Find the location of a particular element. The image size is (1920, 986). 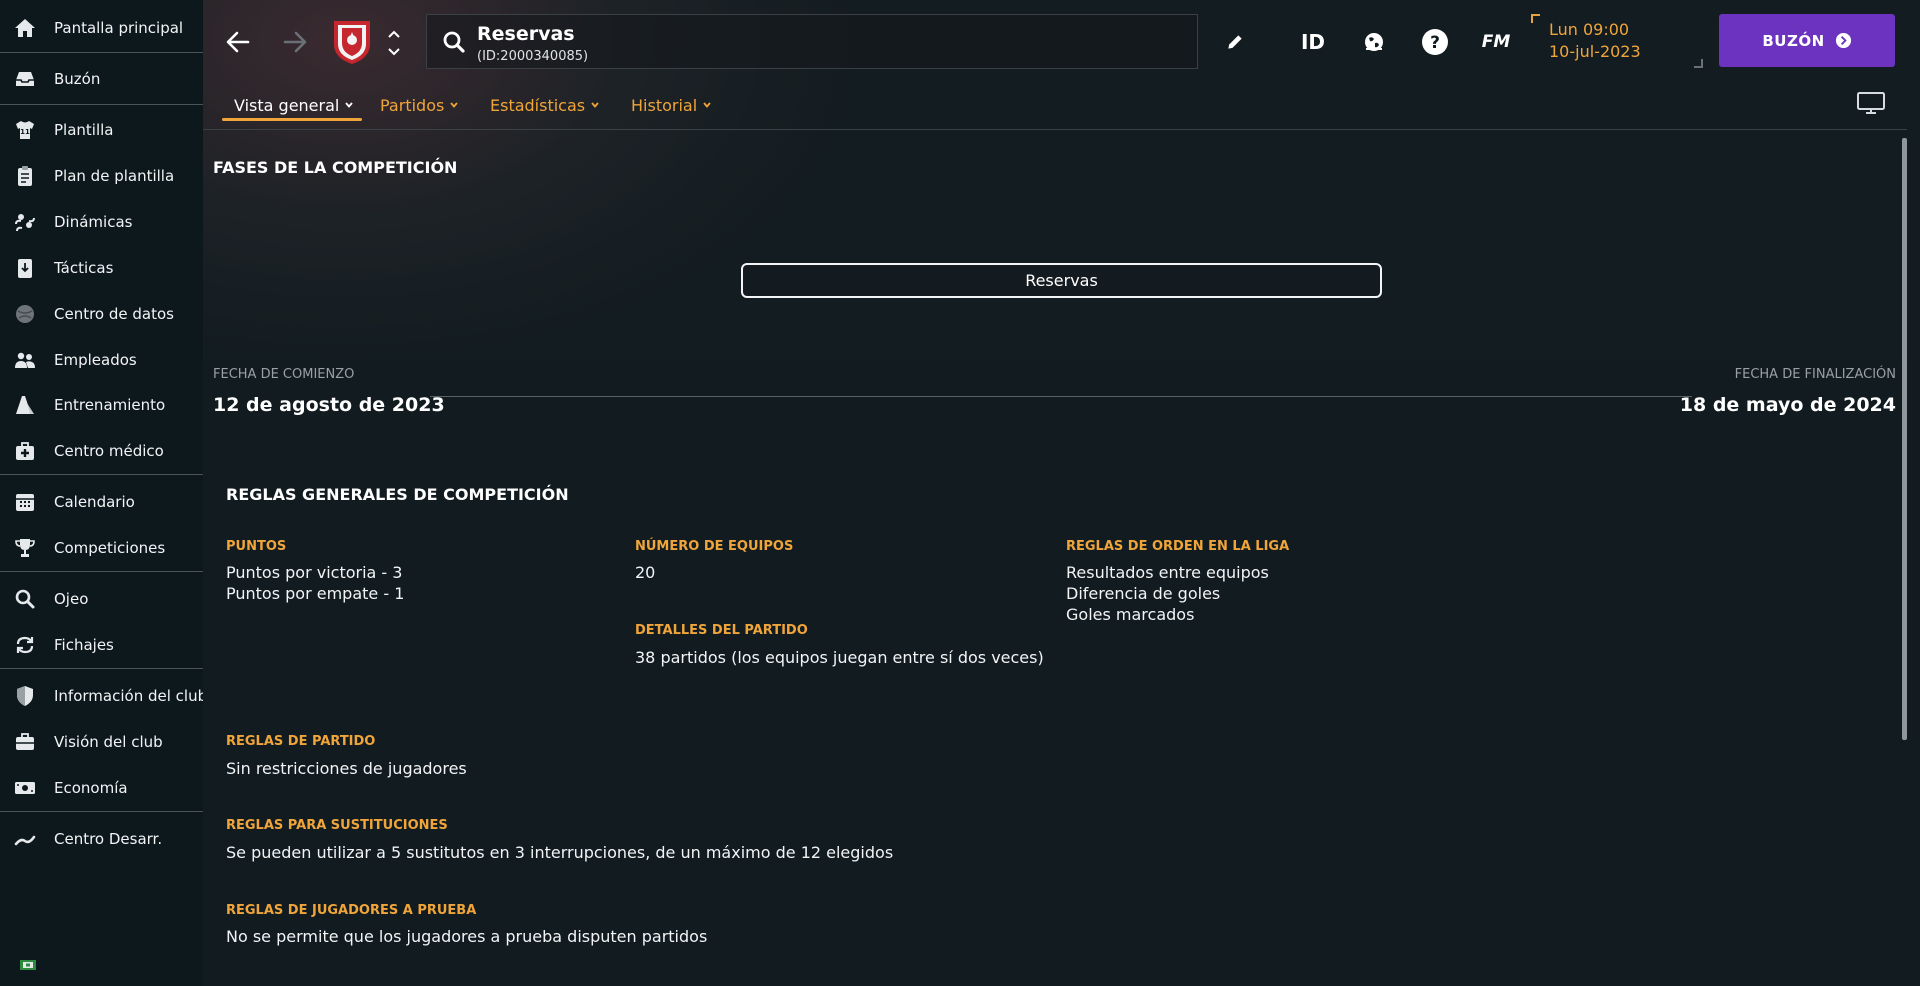

shield-icon is located at coordinates (25, 696).